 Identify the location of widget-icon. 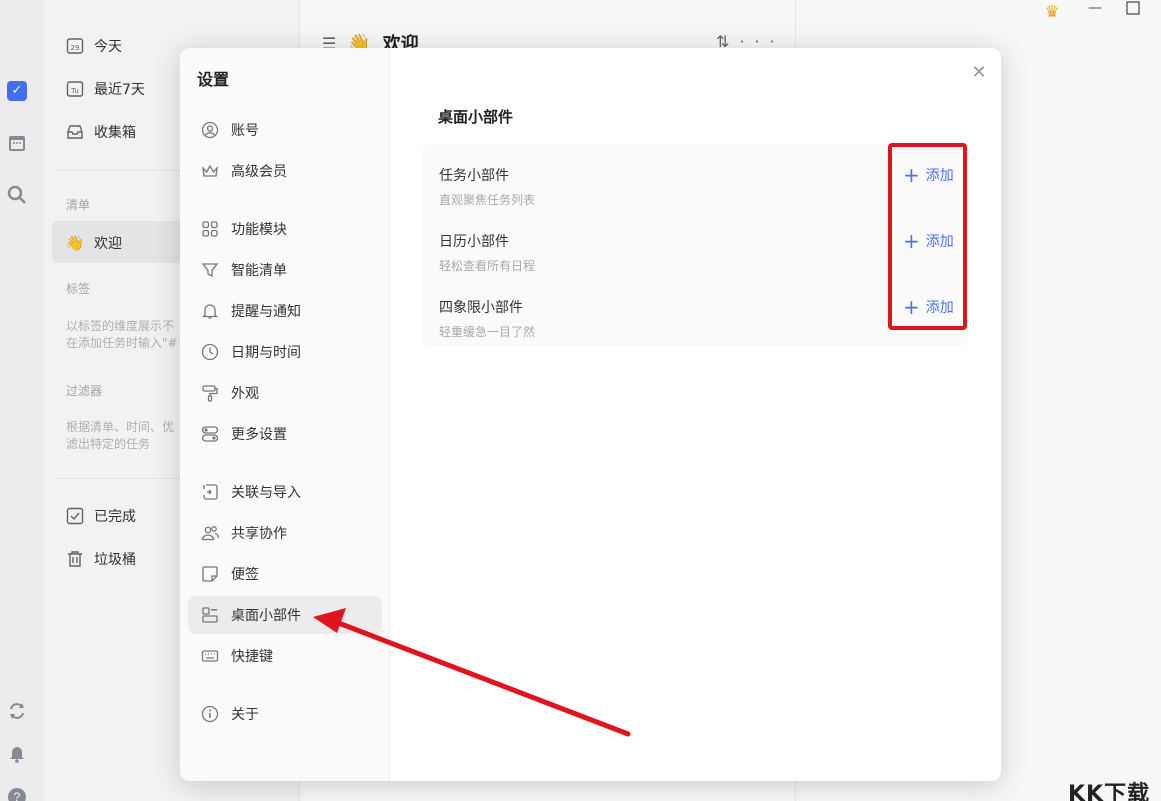
(210, 615).